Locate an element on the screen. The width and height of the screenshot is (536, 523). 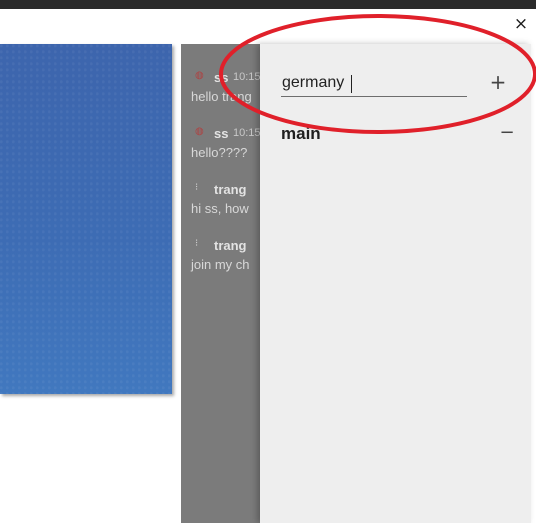
channel-item-main: main − is located at coordinates (401, 134).